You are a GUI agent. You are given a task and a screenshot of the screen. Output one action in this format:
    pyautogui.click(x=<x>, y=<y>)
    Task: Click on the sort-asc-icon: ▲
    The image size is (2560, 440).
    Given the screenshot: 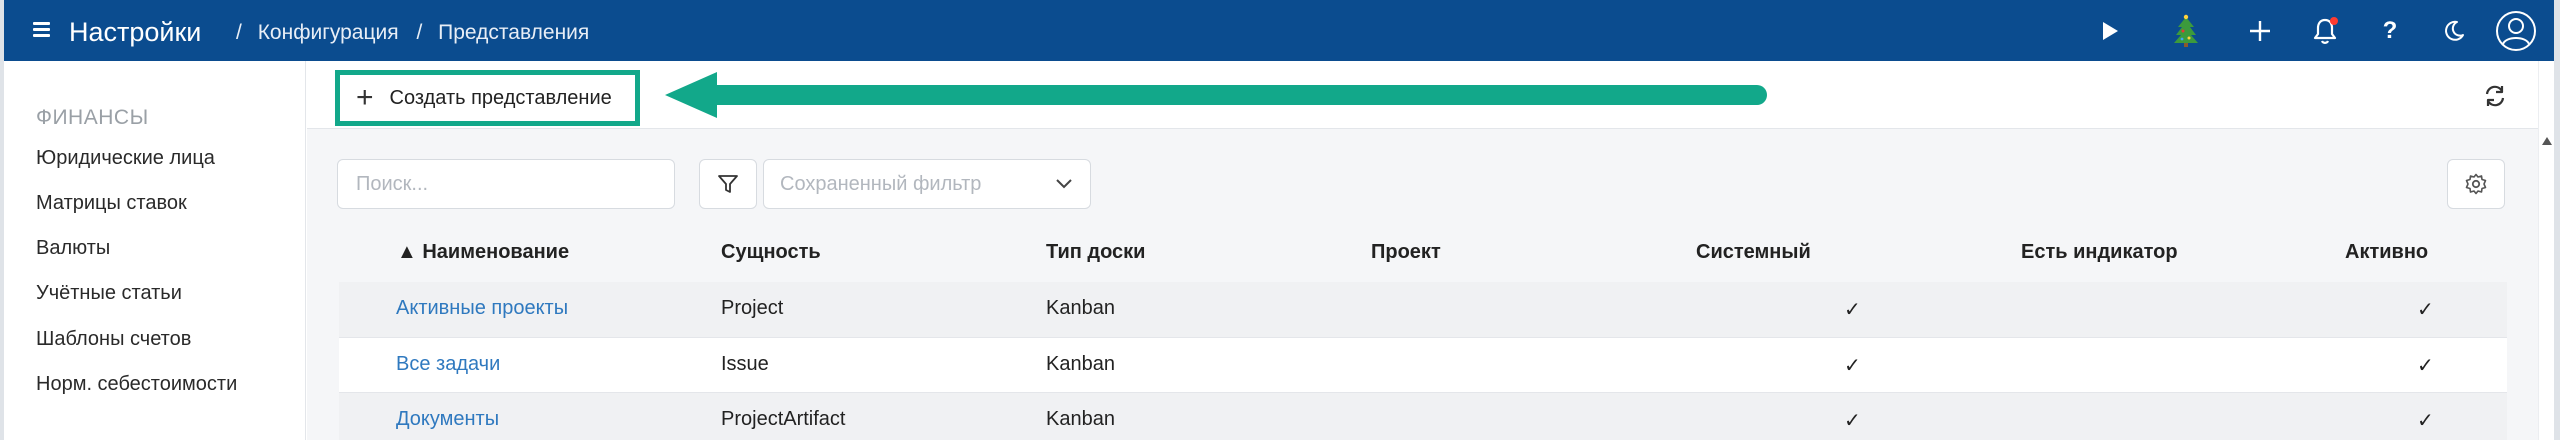 What is the action you would take?
    pyautogui.click(x=407, y=252)
    